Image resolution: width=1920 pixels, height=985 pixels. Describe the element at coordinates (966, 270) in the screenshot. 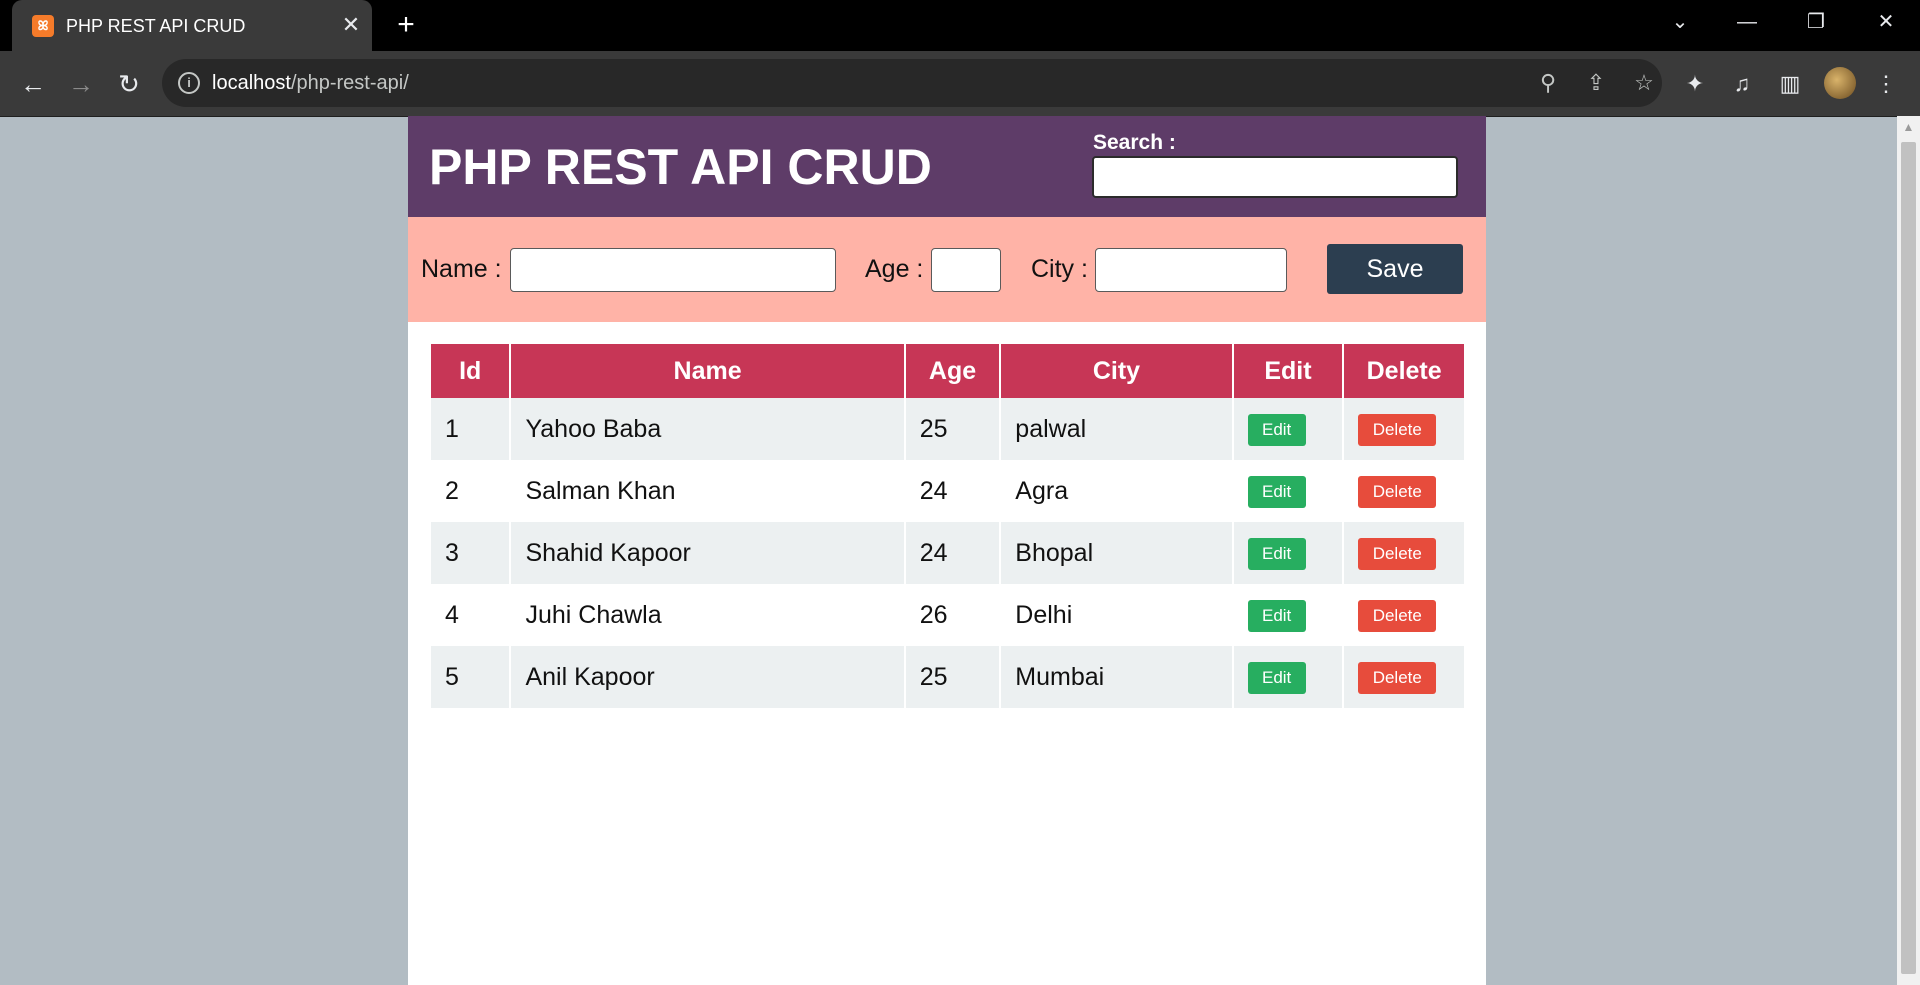

I see `age-field` at that location.